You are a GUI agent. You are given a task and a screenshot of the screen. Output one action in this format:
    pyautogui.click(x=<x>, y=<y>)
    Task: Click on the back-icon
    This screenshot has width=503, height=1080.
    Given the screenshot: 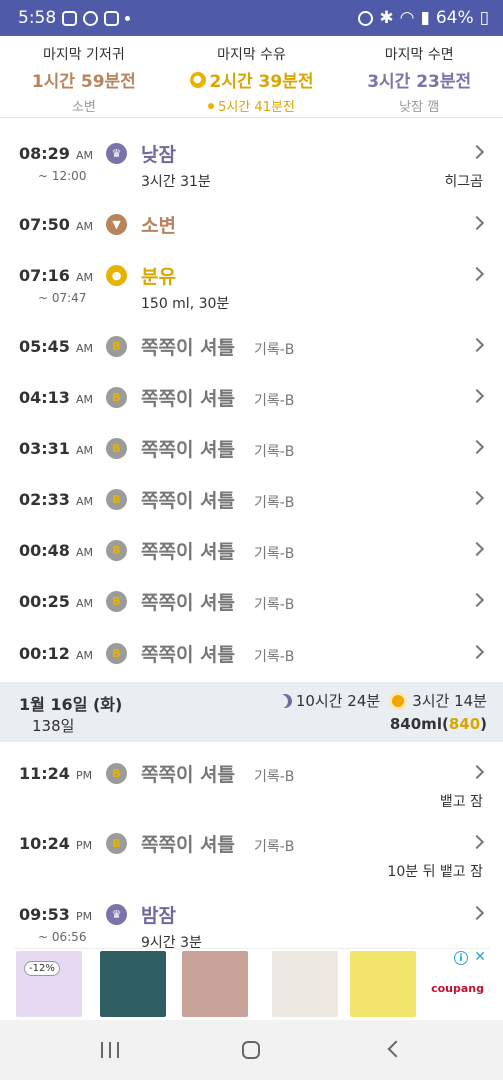 What is the action you would take?
    pyautogui.click(x=396, y=1049)
    